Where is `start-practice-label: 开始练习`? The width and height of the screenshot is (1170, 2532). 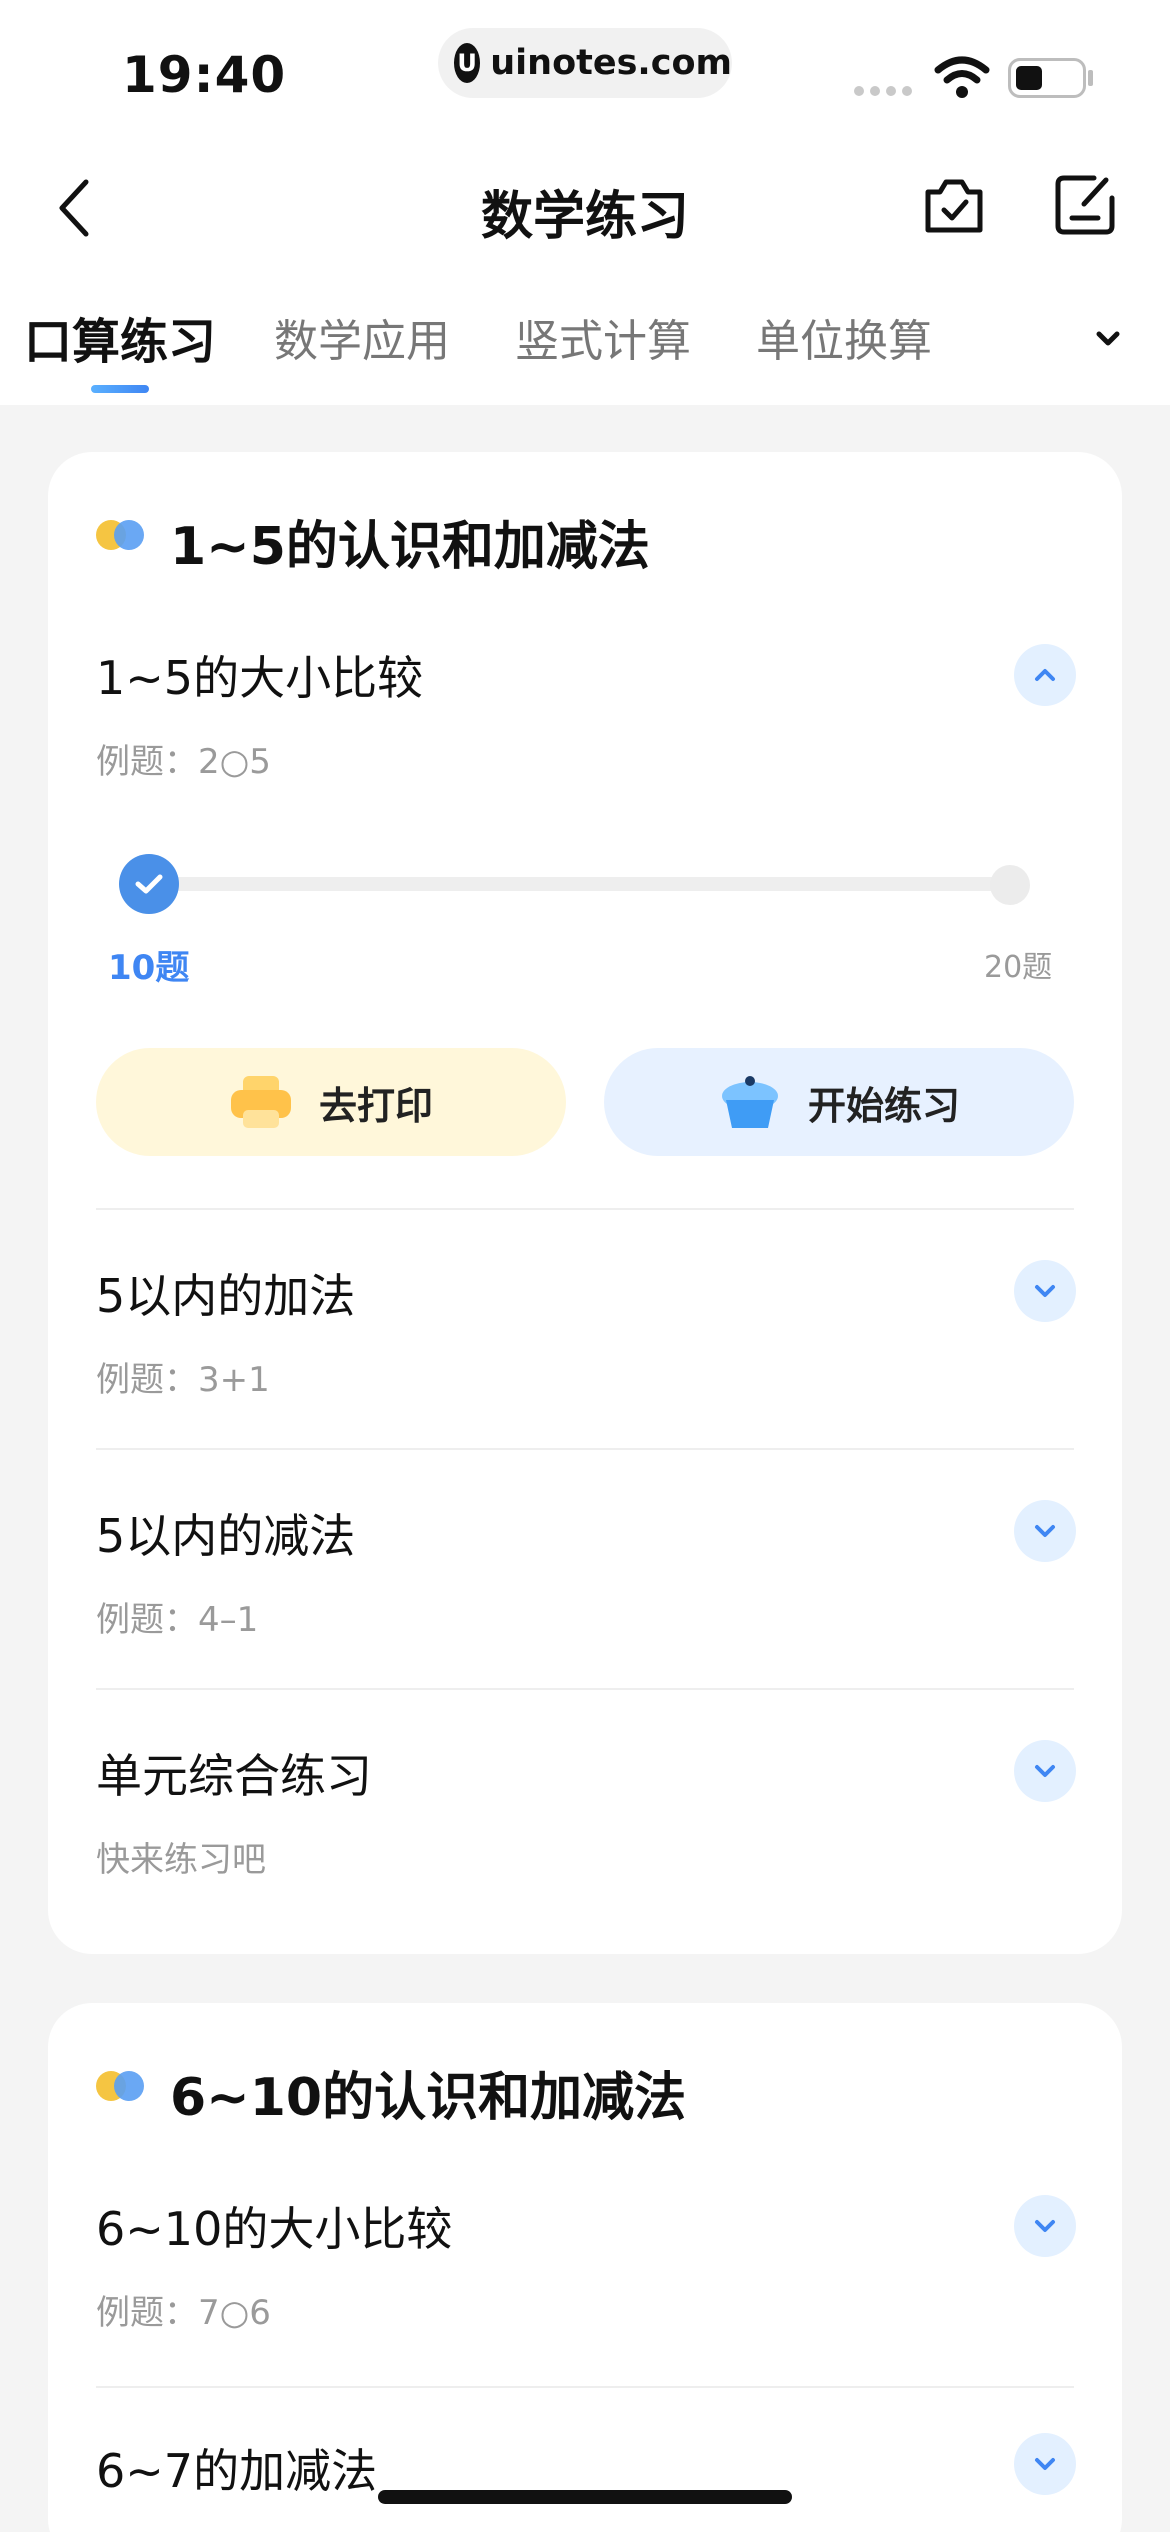 start-practice-label: 开始练习 is located at coordinates (883, 1105).